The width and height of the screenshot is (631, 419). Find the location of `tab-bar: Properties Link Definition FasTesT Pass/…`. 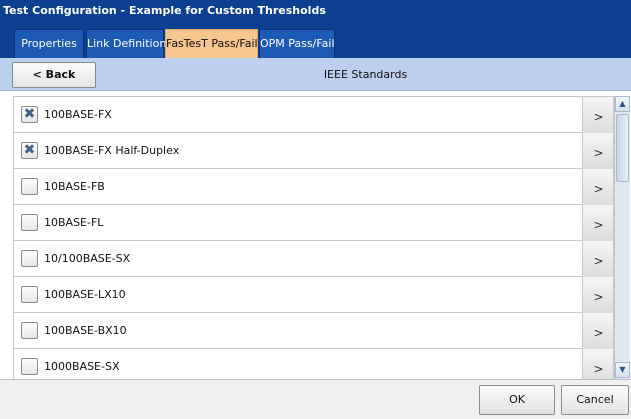

tab-bar: Properties Link Definition FasTesT Pass/… is located at coordinates (315, 40).